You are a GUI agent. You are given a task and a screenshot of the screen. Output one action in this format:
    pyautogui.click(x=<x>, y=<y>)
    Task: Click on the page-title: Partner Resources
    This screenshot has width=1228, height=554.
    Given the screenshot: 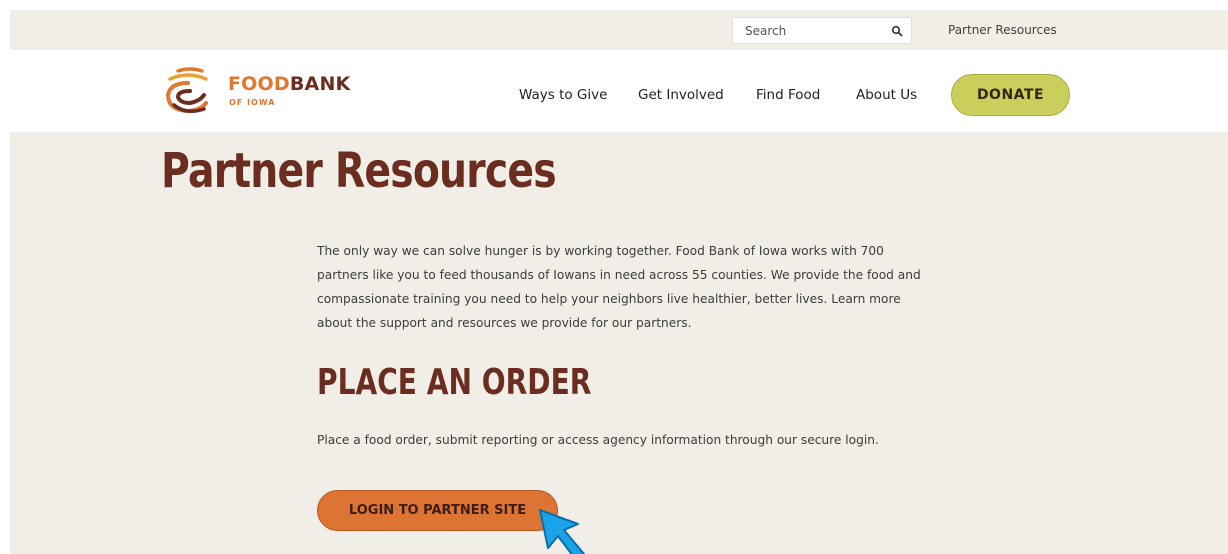 What is the action you would take?
    pyautogui.click(x=359, y=171)
    